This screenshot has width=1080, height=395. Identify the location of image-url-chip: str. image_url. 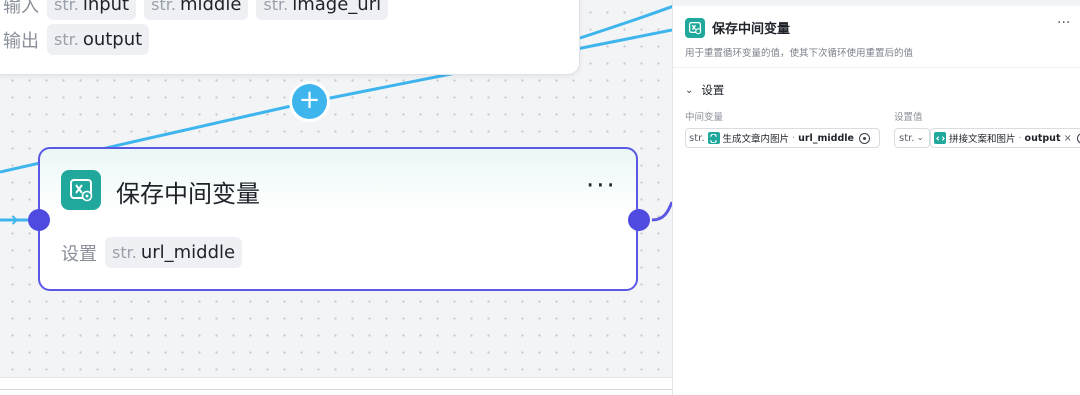
(322, 10).